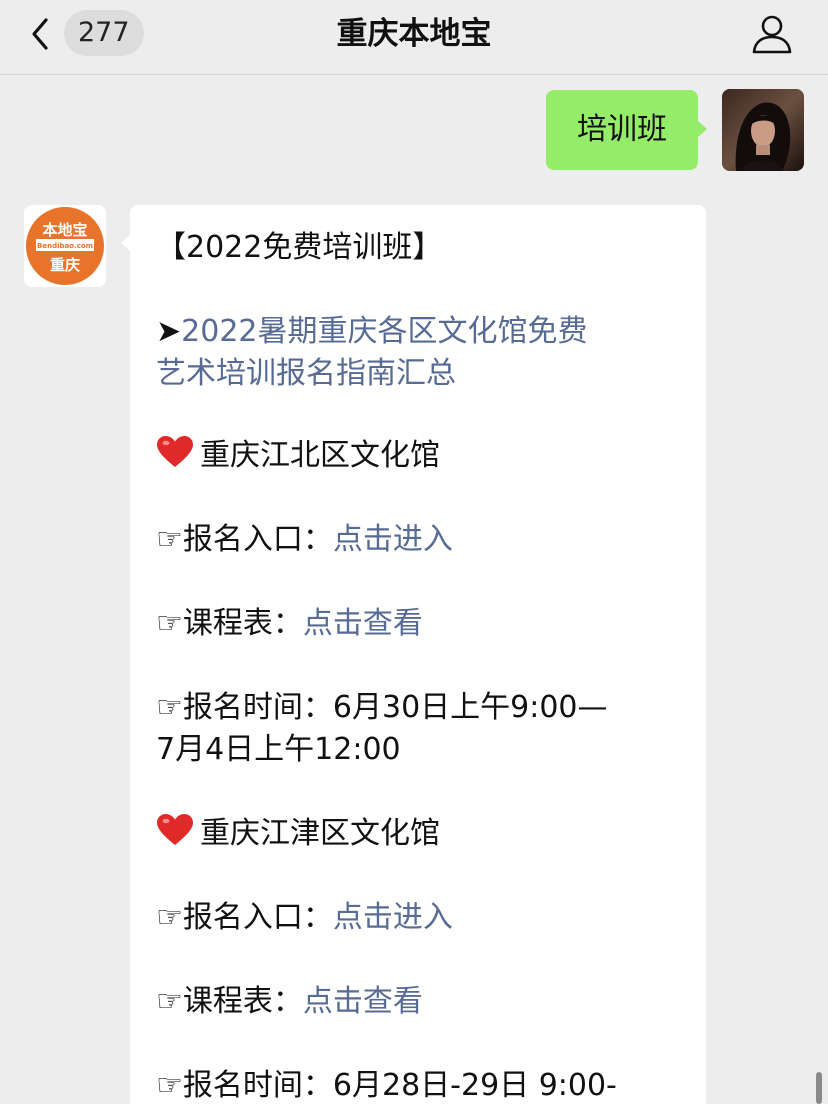 The height and width of the screenshot is (1104, 828). I want to click on back-button, so click(41, 34).